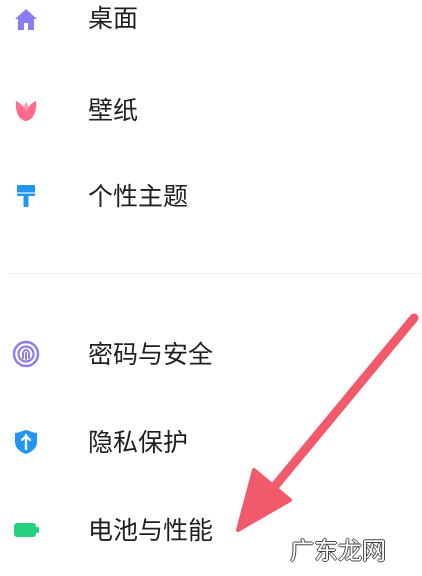 This screenshot has width=422, height=576. Describe the element at coordinates (113, 18) in the screenshot. I see `settings-item-label: 桌面` at that location.